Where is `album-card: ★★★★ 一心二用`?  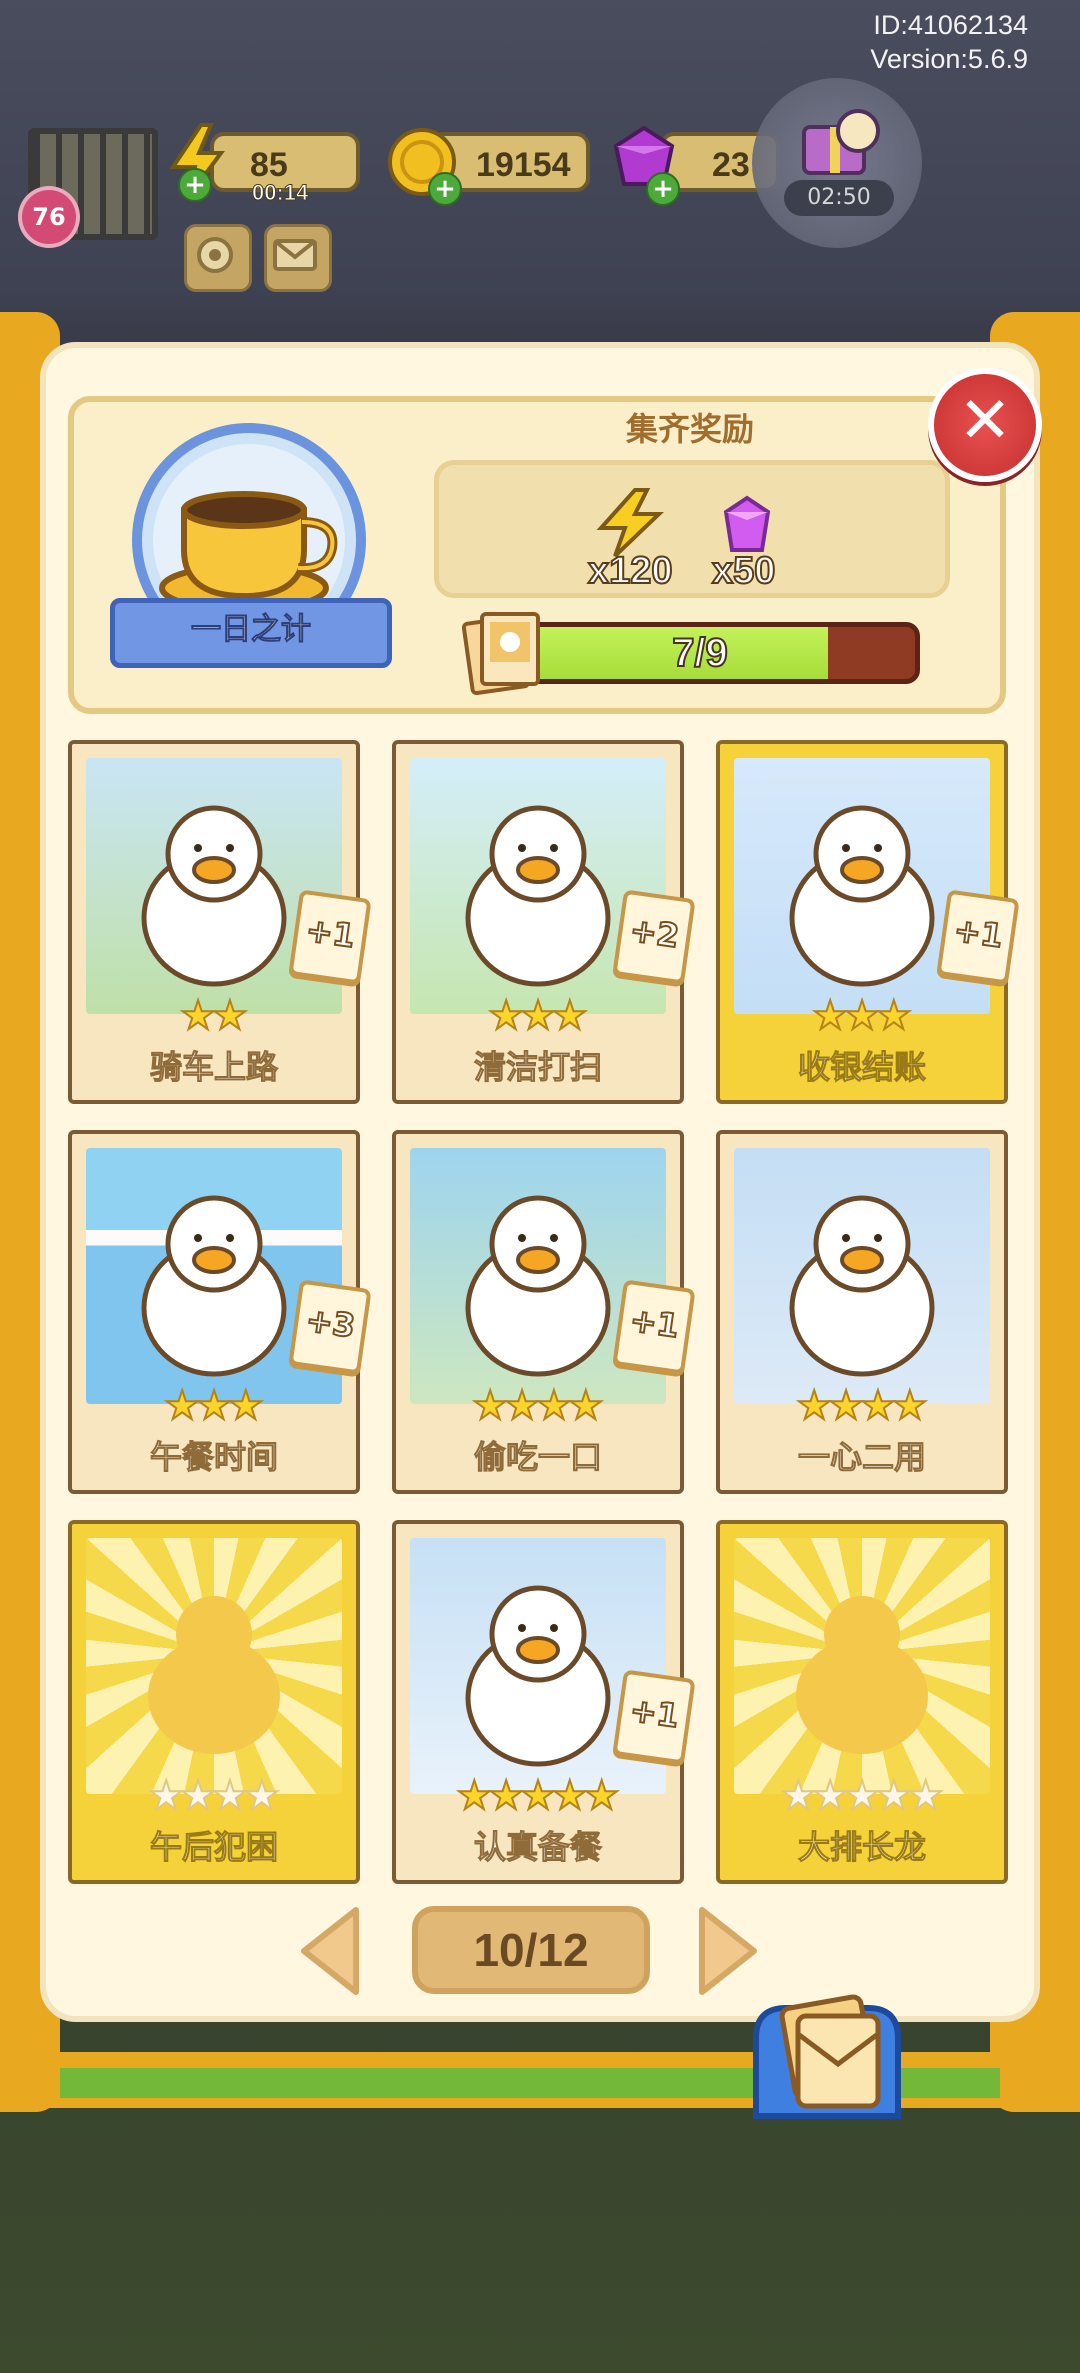
album-card: ★★★★ 一心二用 is located at coordinates (862, 1312).